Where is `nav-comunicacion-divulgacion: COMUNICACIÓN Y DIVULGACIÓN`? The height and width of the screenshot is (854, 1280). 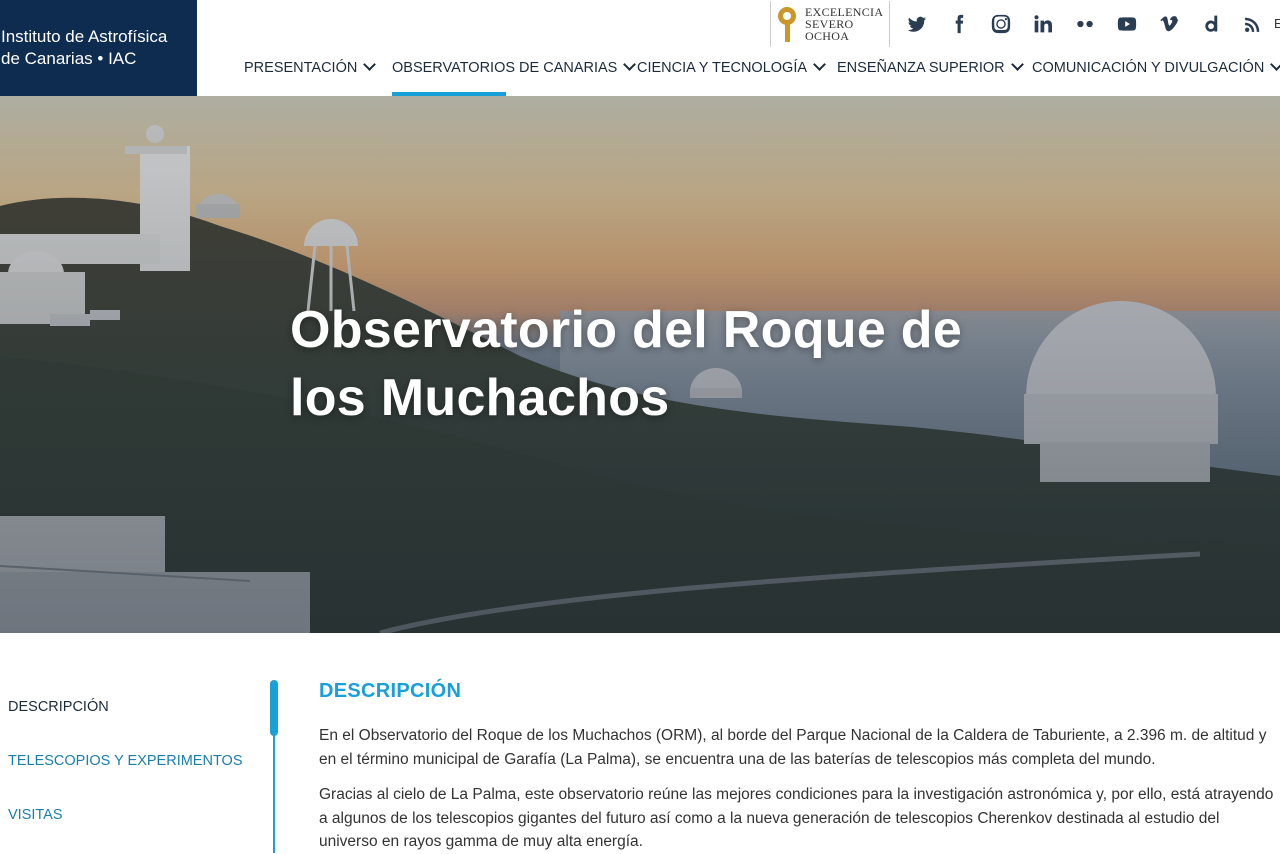
nav-comunicacion-divulgacion: COMUNICACIÓN Y DIVULGACIÓN is located at coordinates (1156, 77).